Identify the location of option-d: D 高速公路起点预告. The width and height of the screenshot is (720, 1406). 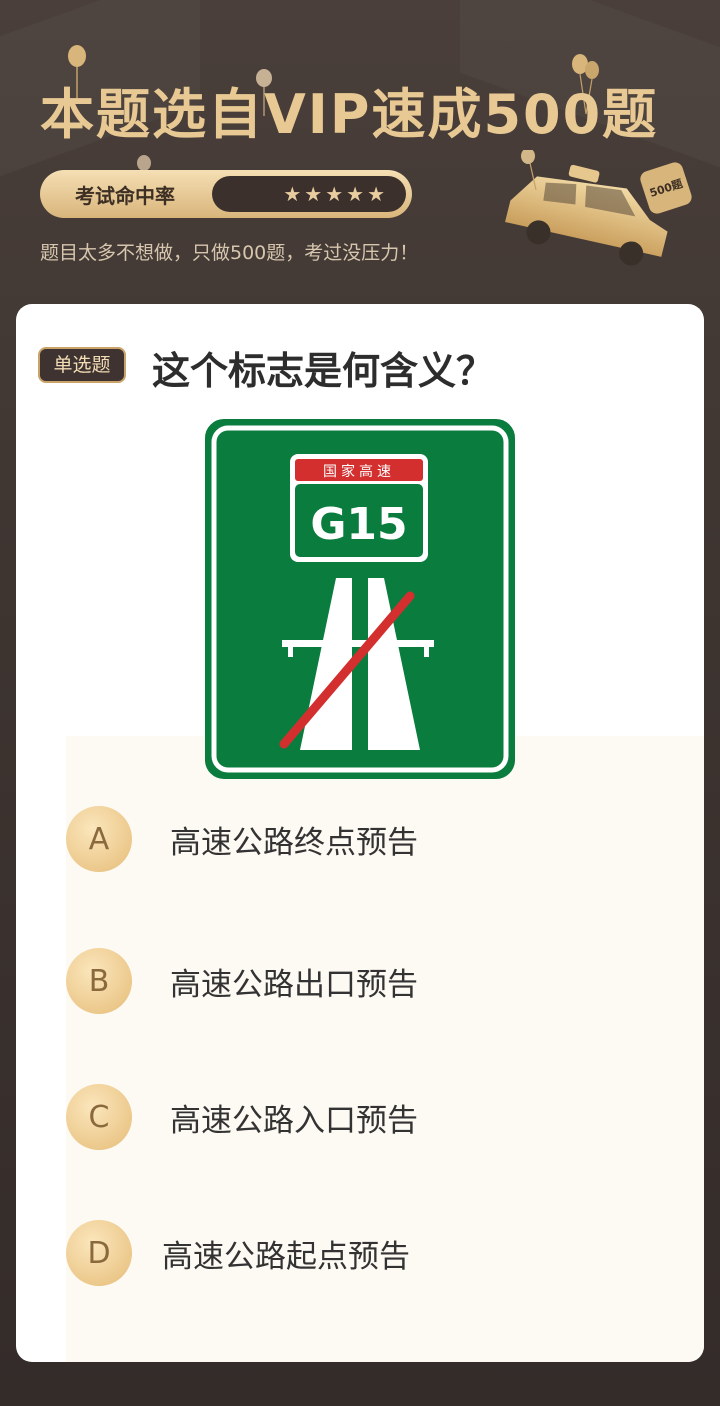
(296, 1253).